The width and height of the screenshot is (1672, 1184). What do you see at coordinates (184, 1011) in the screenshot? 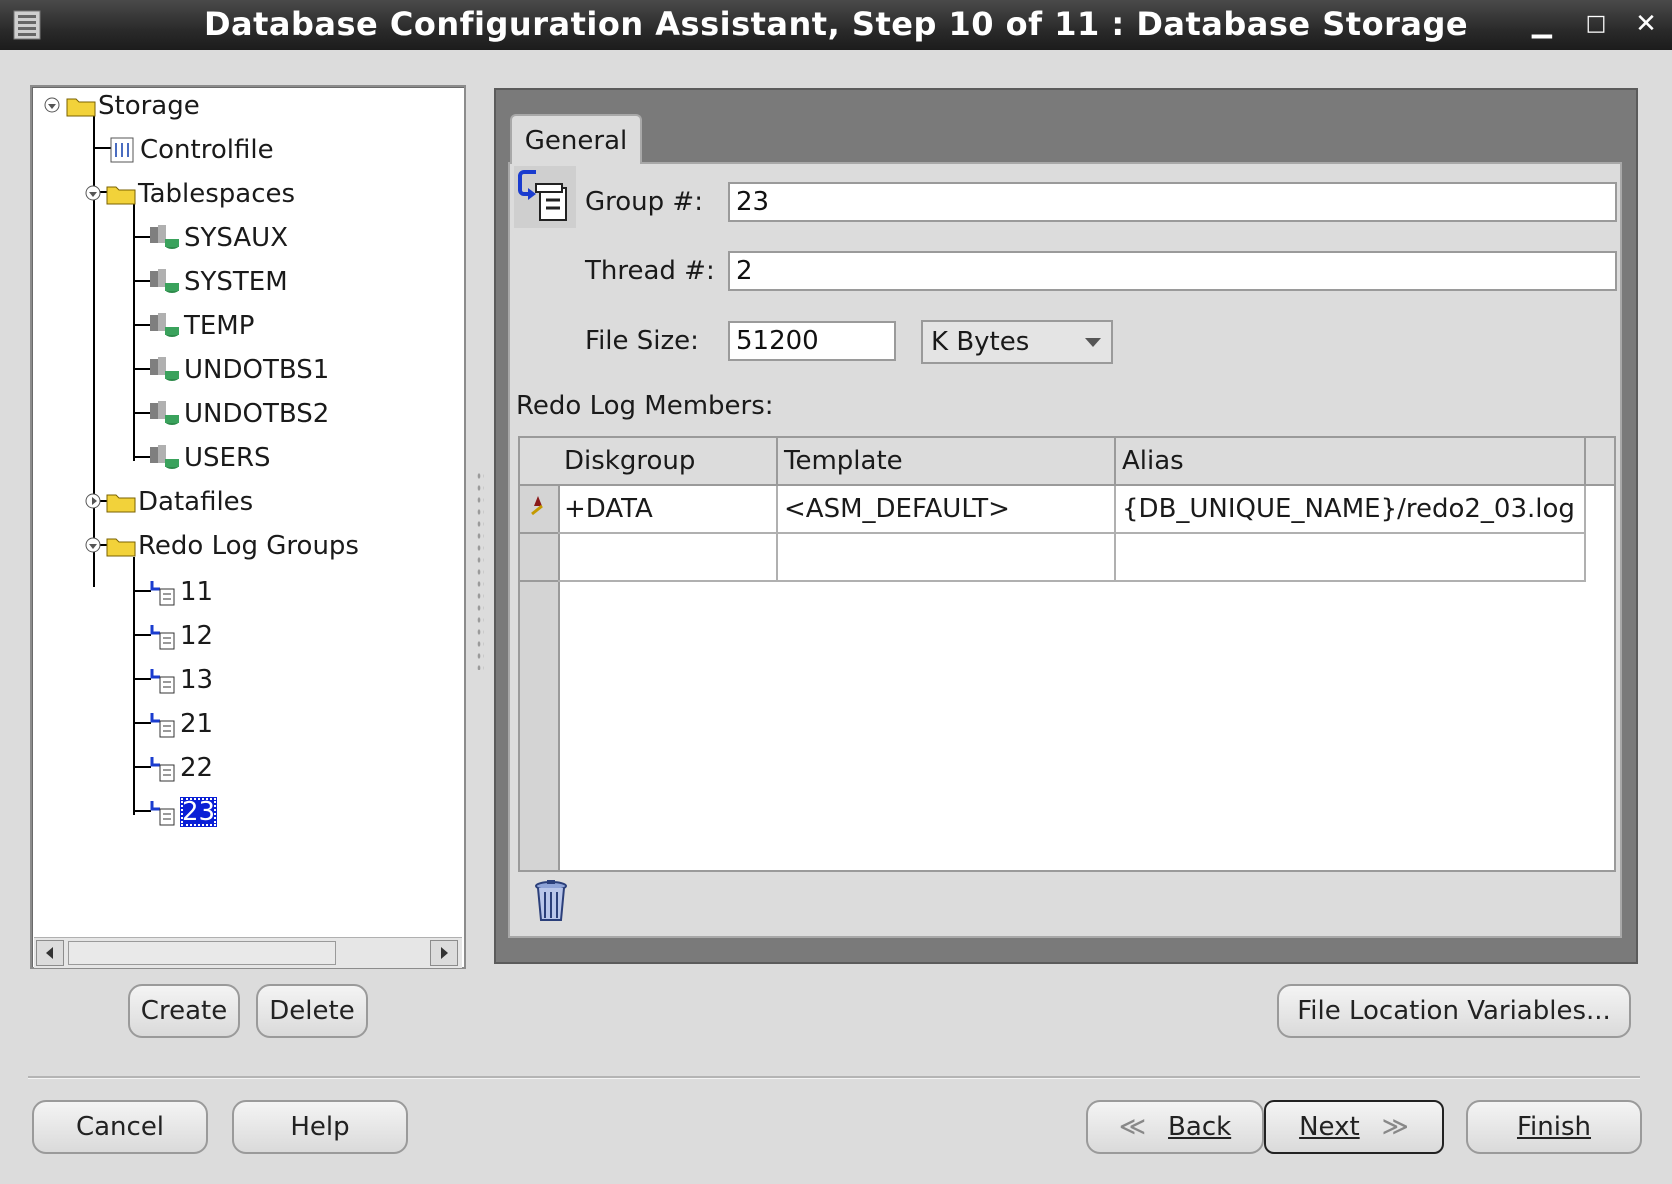
I see `create-button: Create` at bounding box center [184, 1011].